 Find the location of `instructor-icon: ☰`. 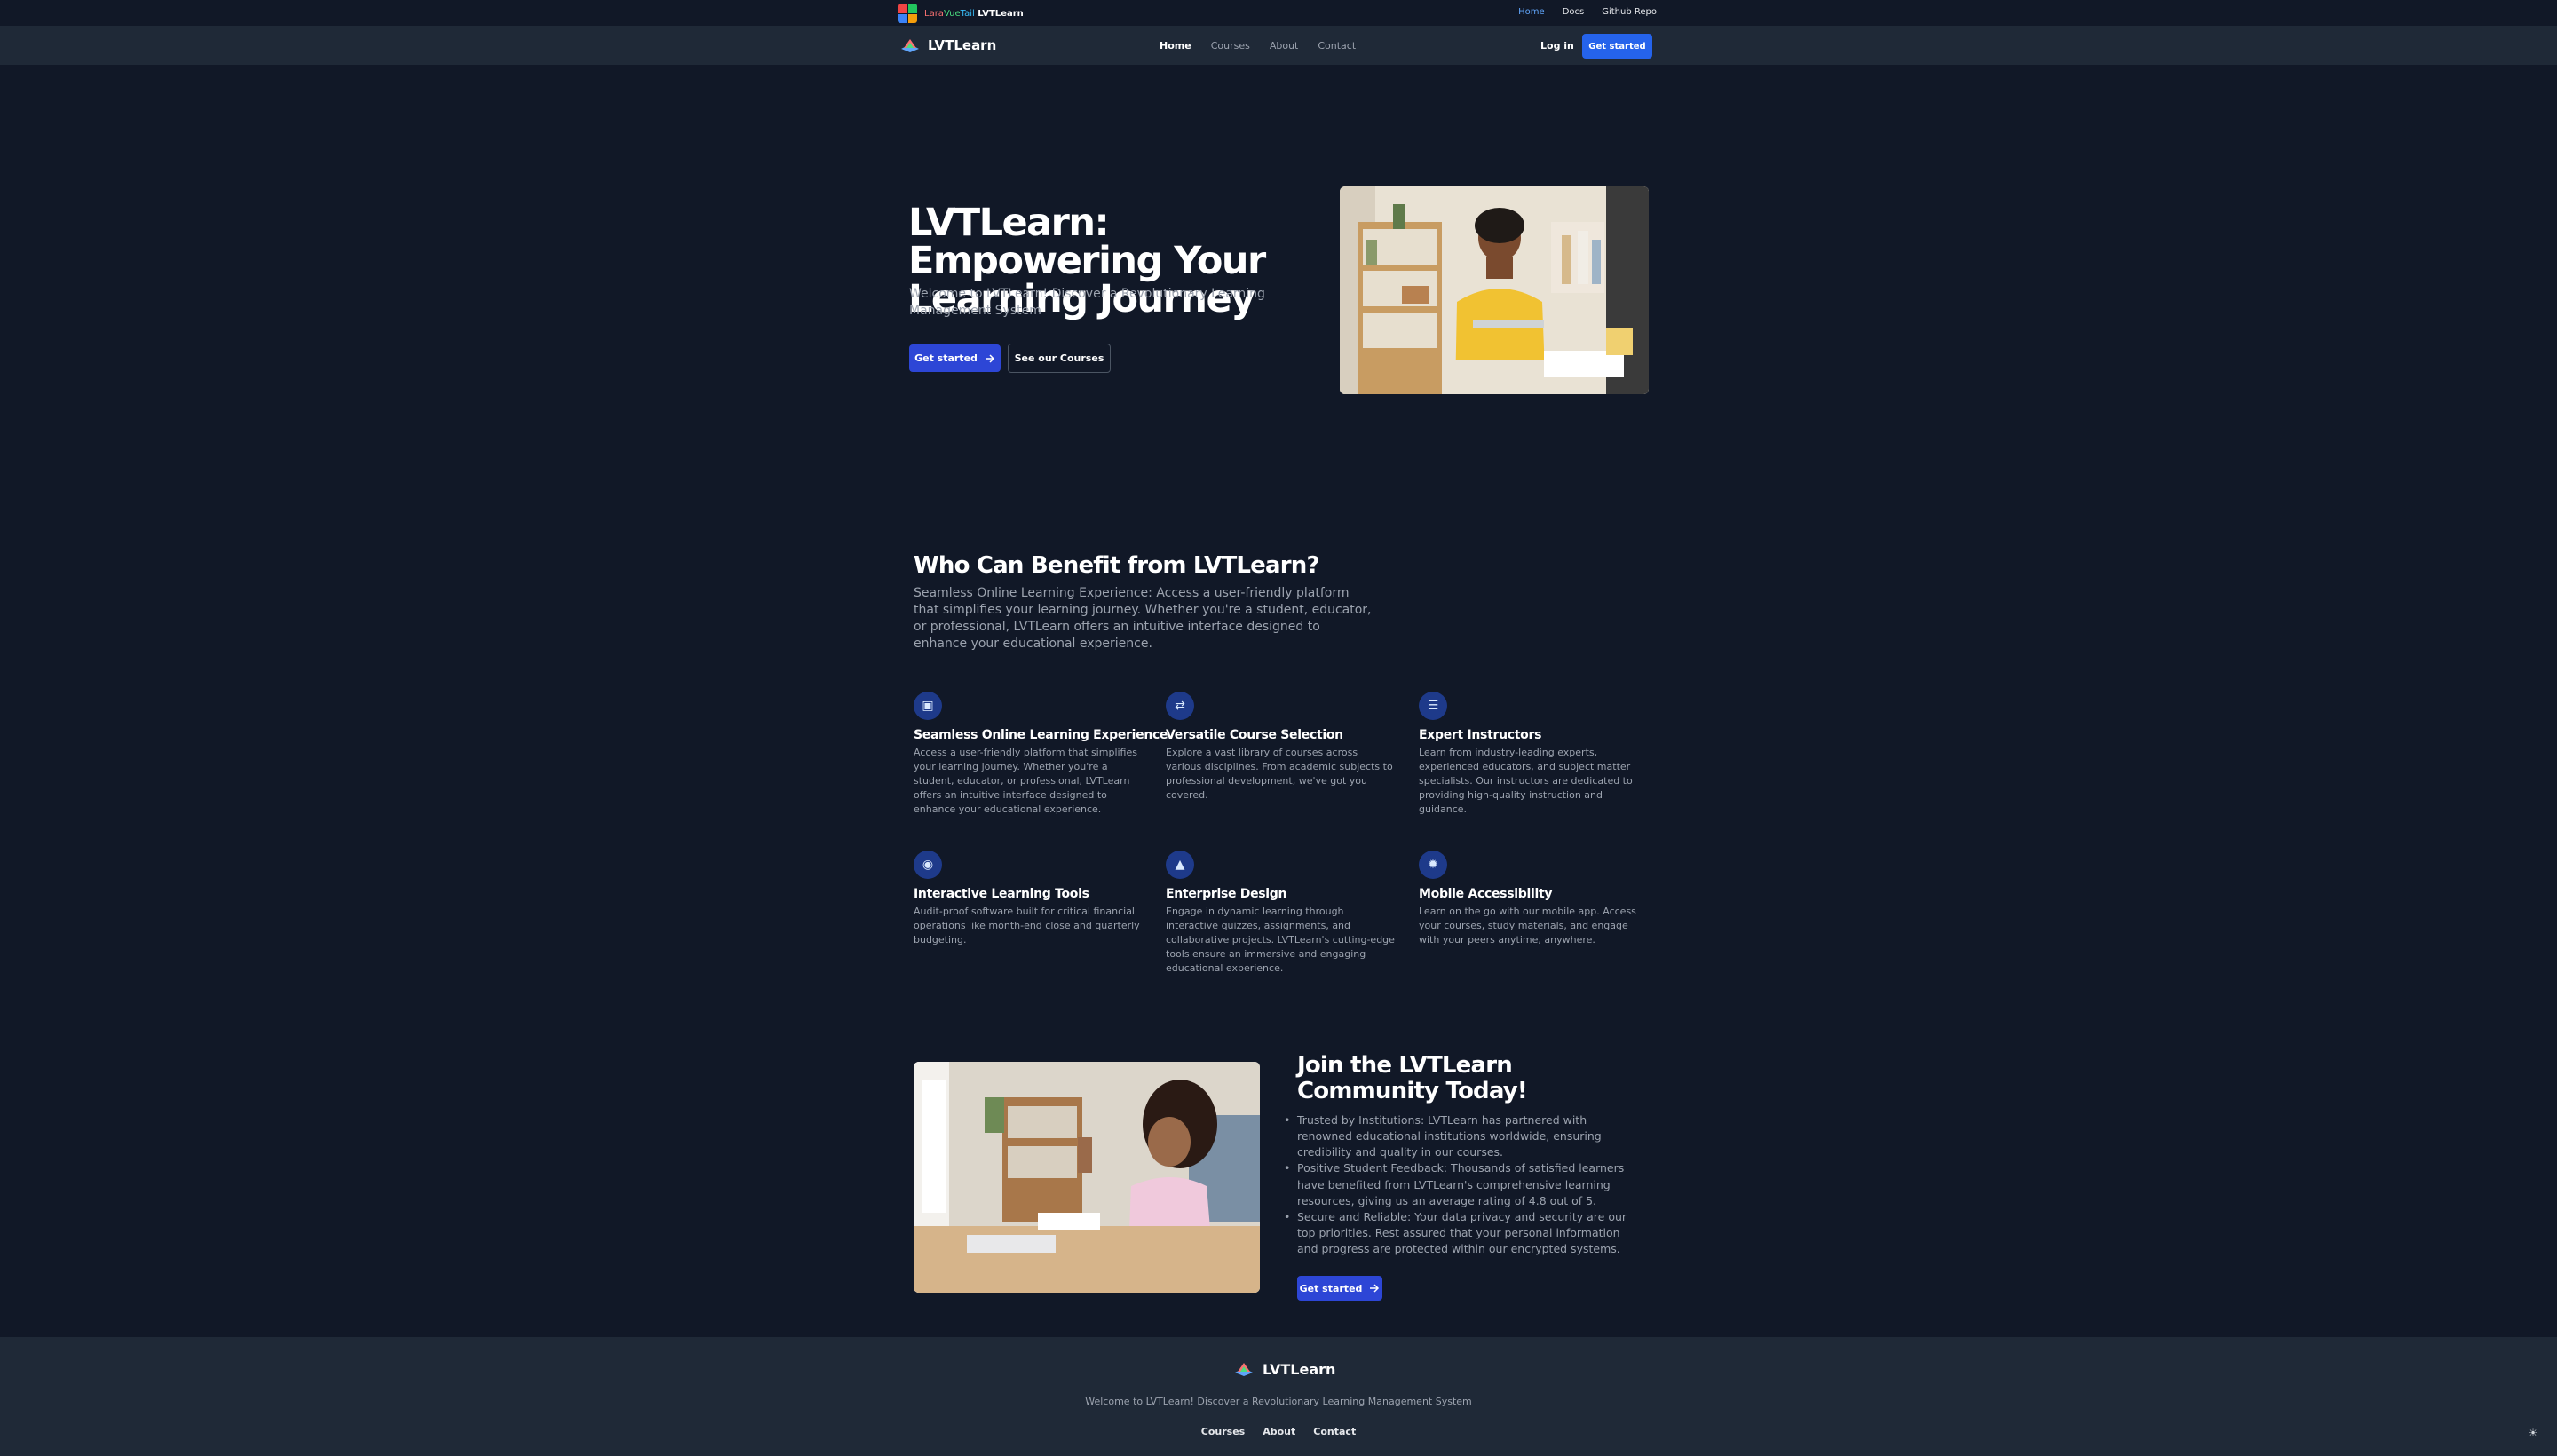

instructor-icon: ☰ is located at coordinates (1433, 706).